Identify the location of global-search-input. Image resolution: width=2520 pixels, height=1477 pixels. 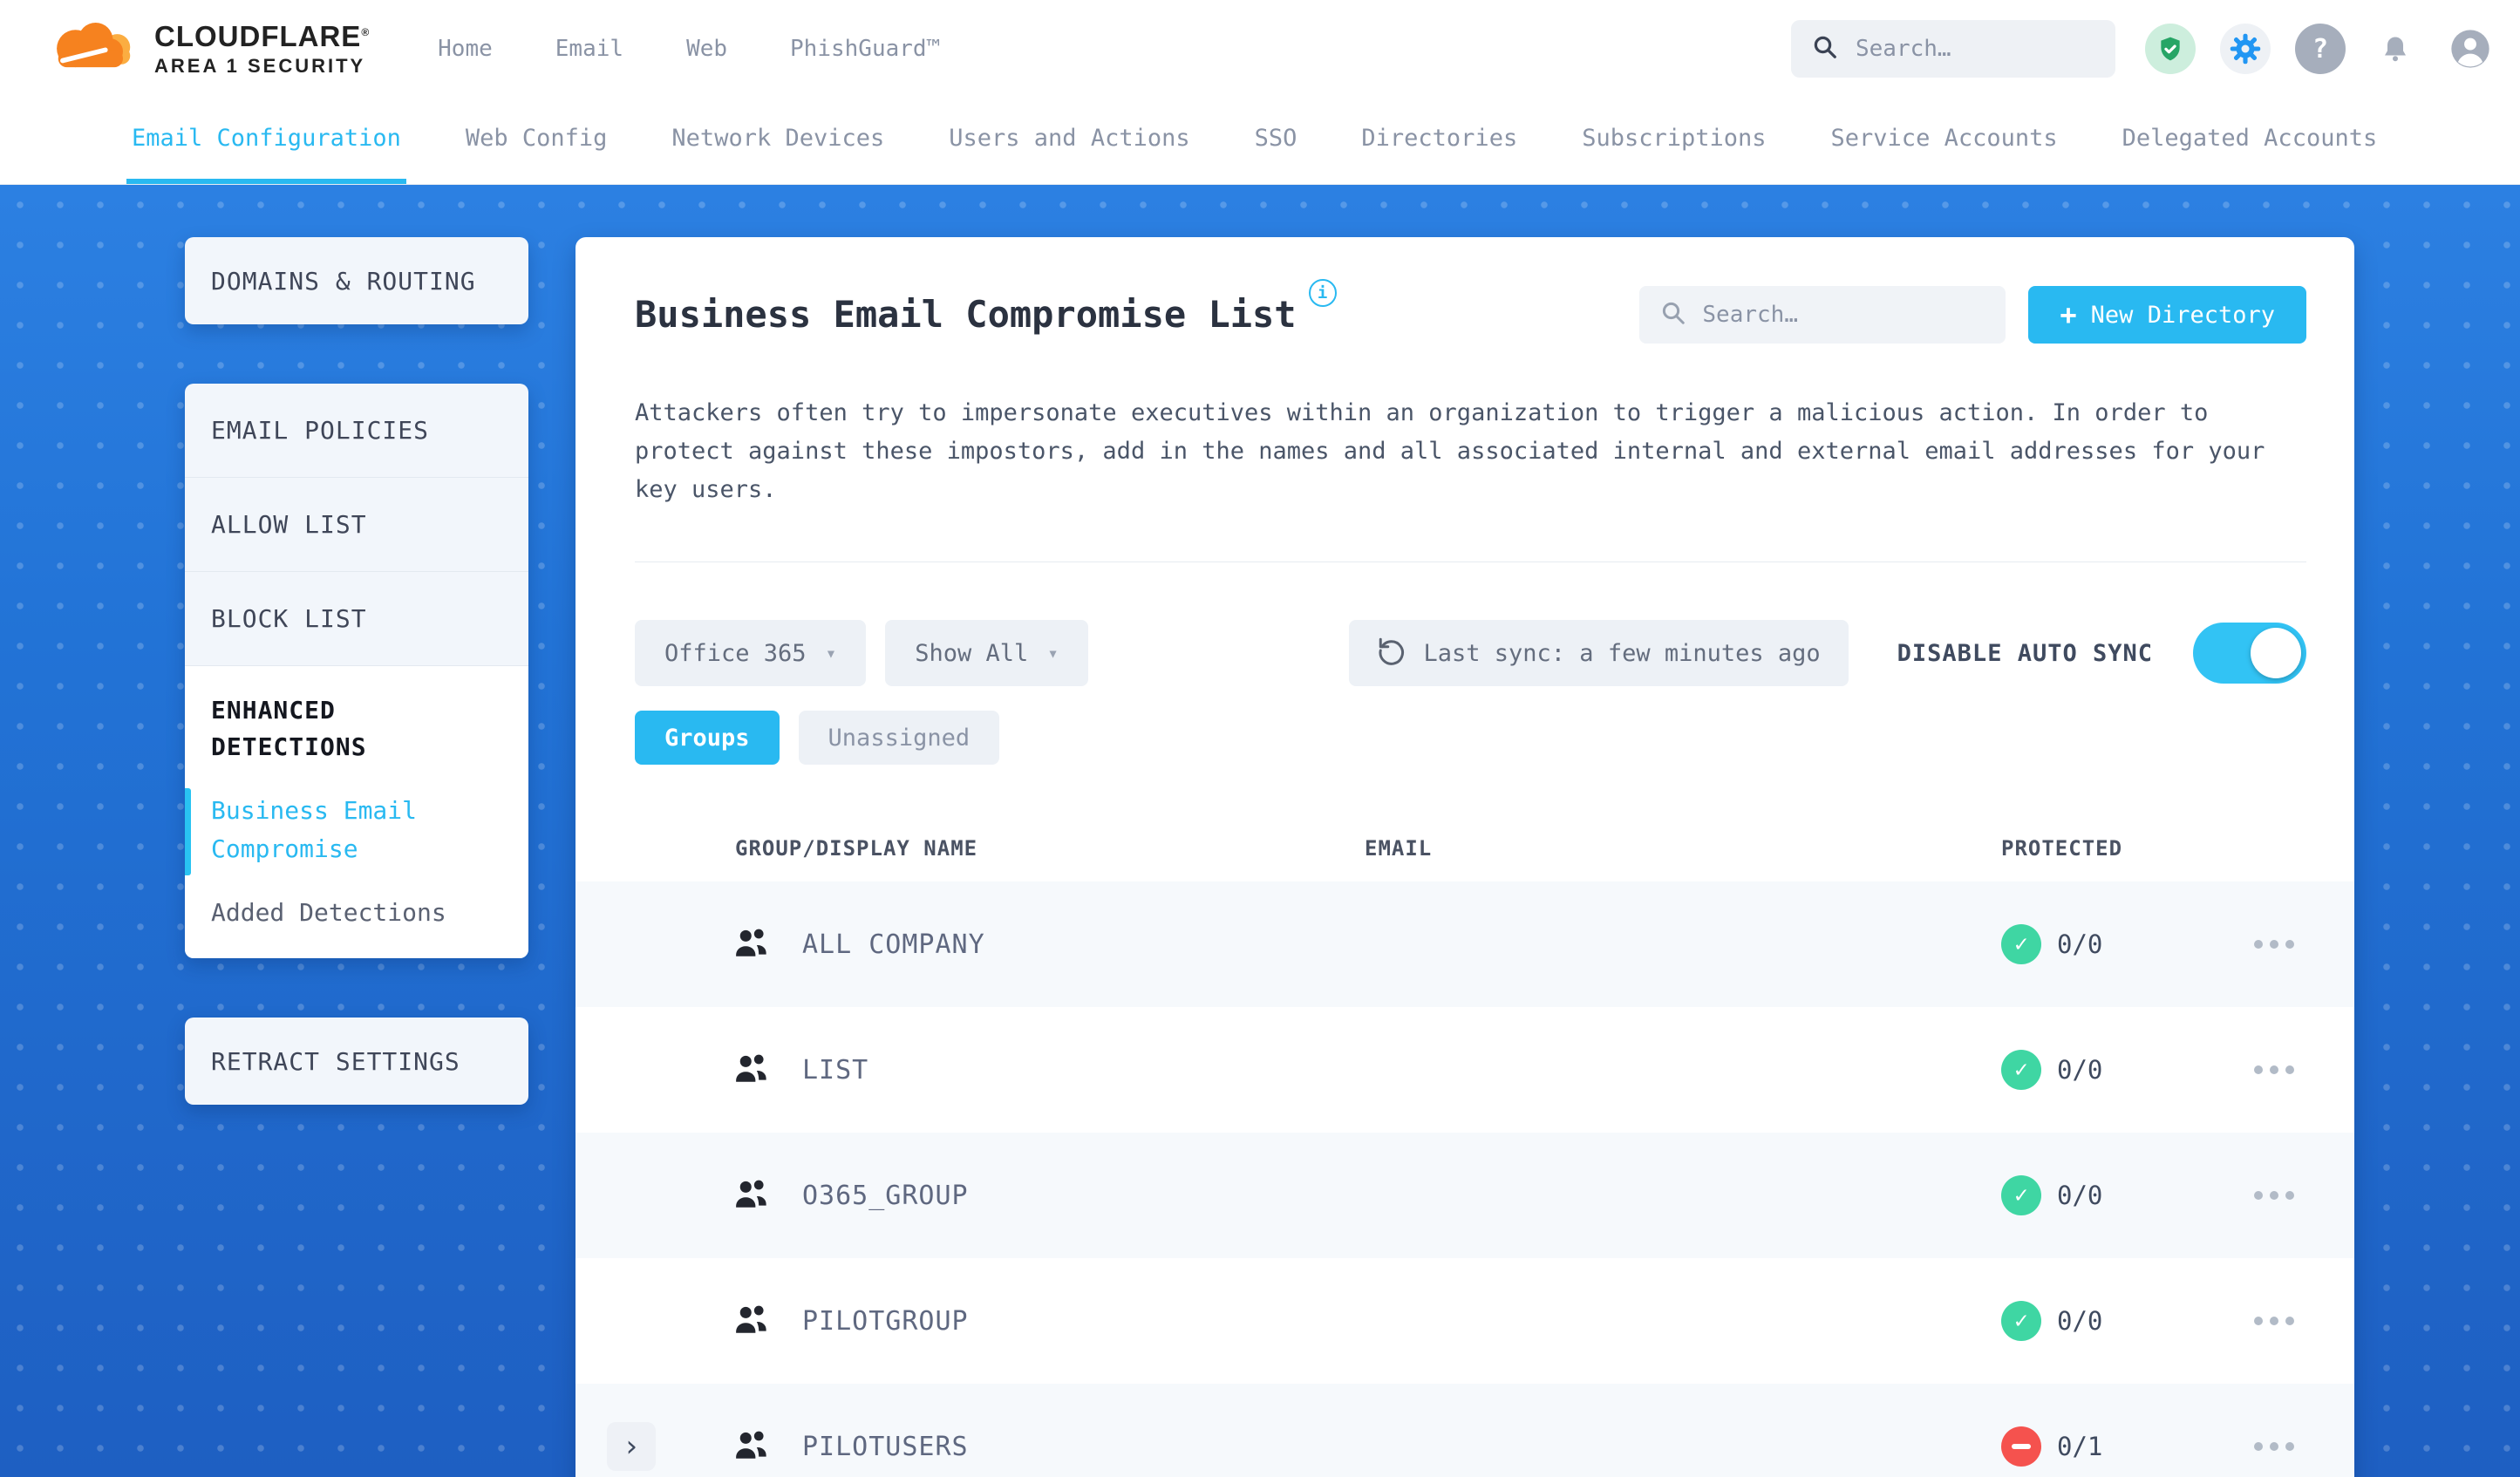
(1975, 49).